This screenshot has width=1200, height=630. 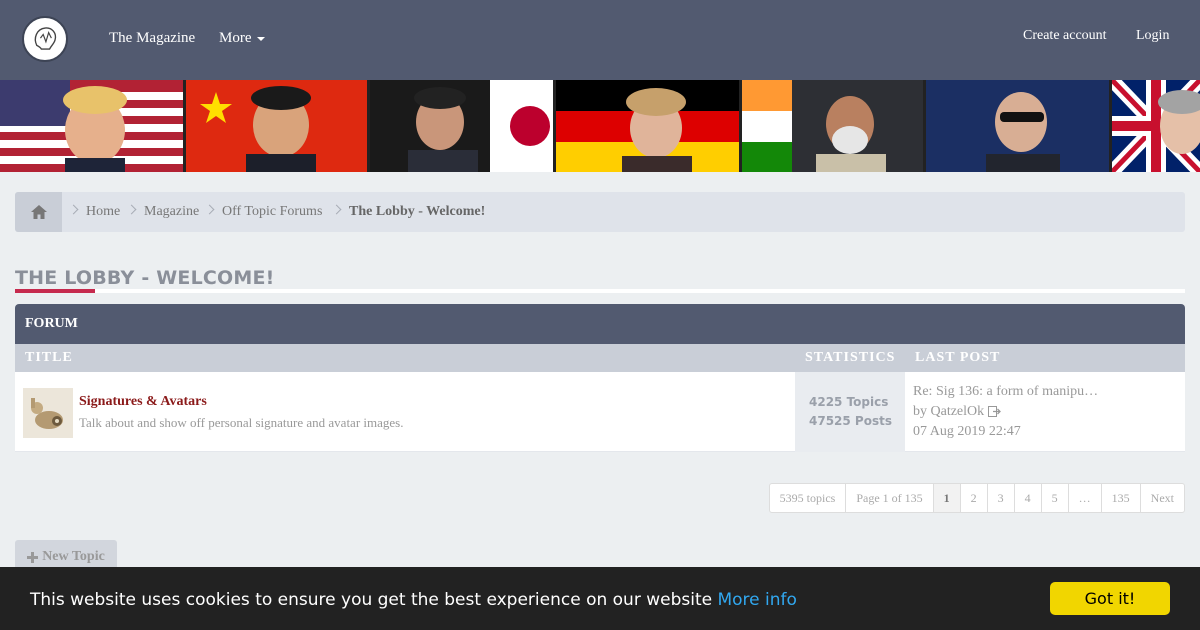 I want to click on banner-tile-germany, so click(x=649, y=126).